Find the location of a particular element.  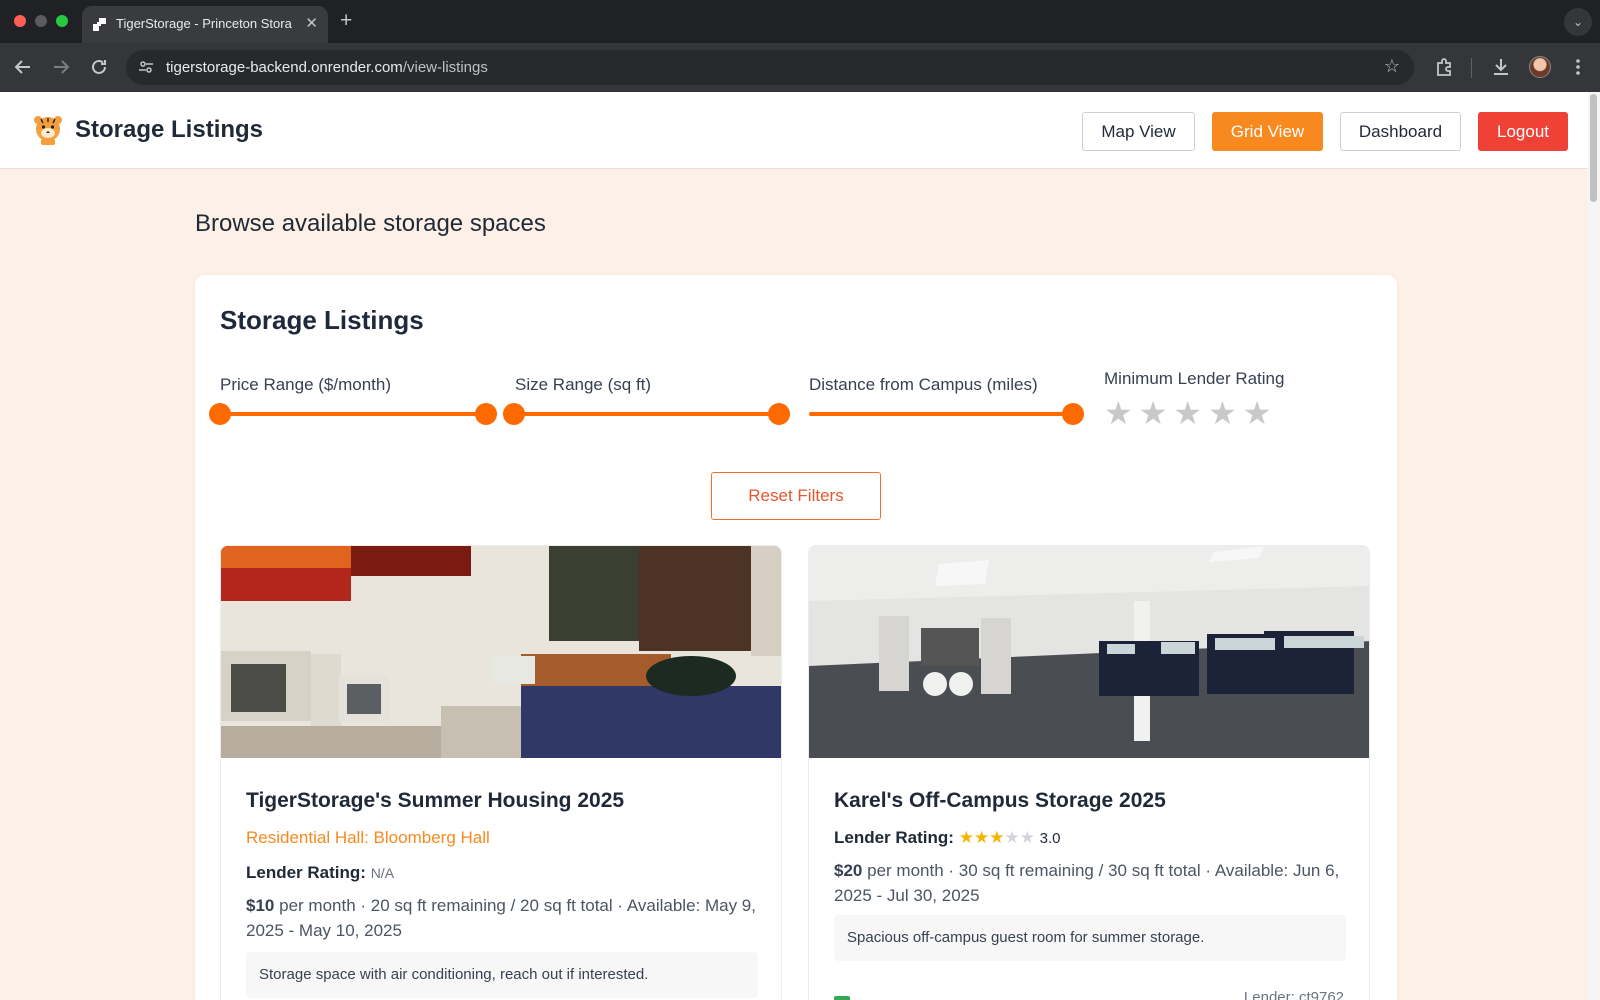

close-window-button is located at coordinates (20, 21).